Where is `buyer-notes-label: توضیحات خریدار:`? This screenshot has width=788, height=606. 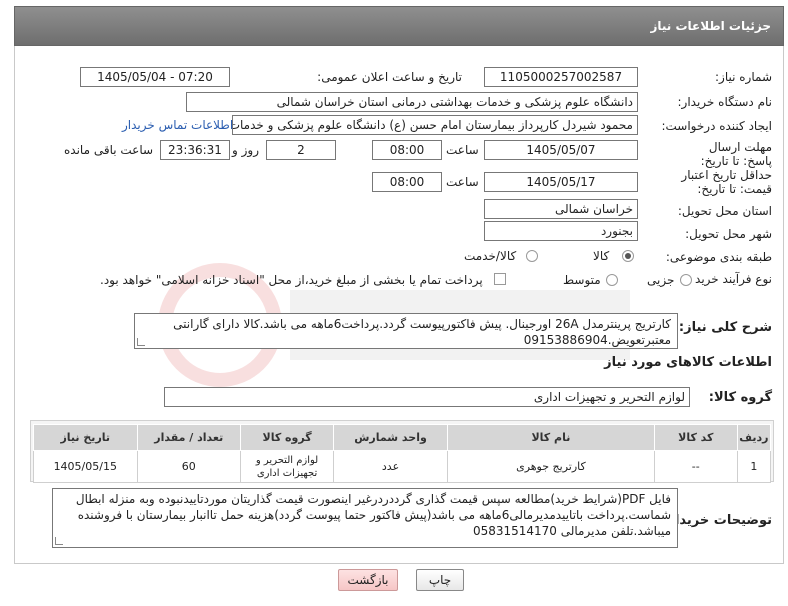 buyer-notes-label: توضیحات خریدار: is located at coordinates (717, 520).